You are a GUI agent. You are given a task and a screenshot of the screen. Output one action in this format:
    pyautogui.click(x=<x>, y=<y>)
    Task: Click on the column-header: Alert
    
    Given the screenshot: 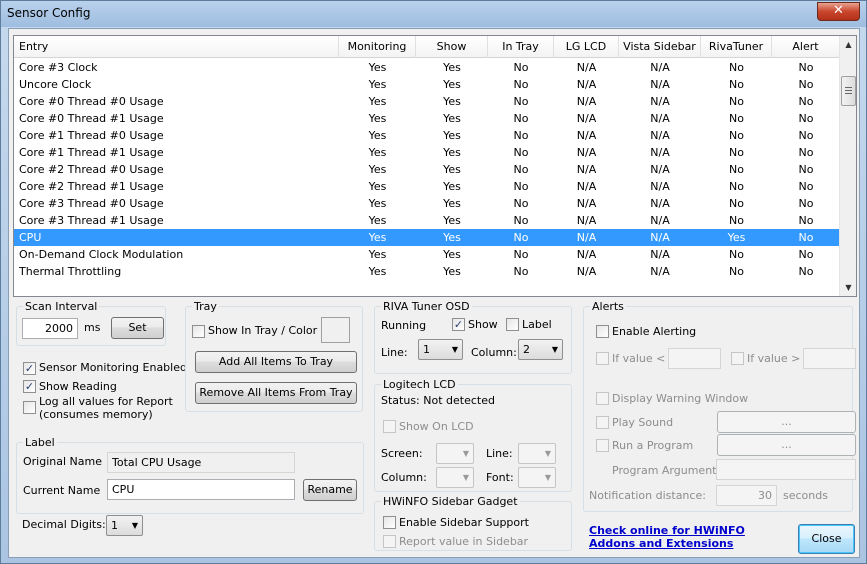 What is the action you would take?
    pyautogui.click(x=806, y=47)
    